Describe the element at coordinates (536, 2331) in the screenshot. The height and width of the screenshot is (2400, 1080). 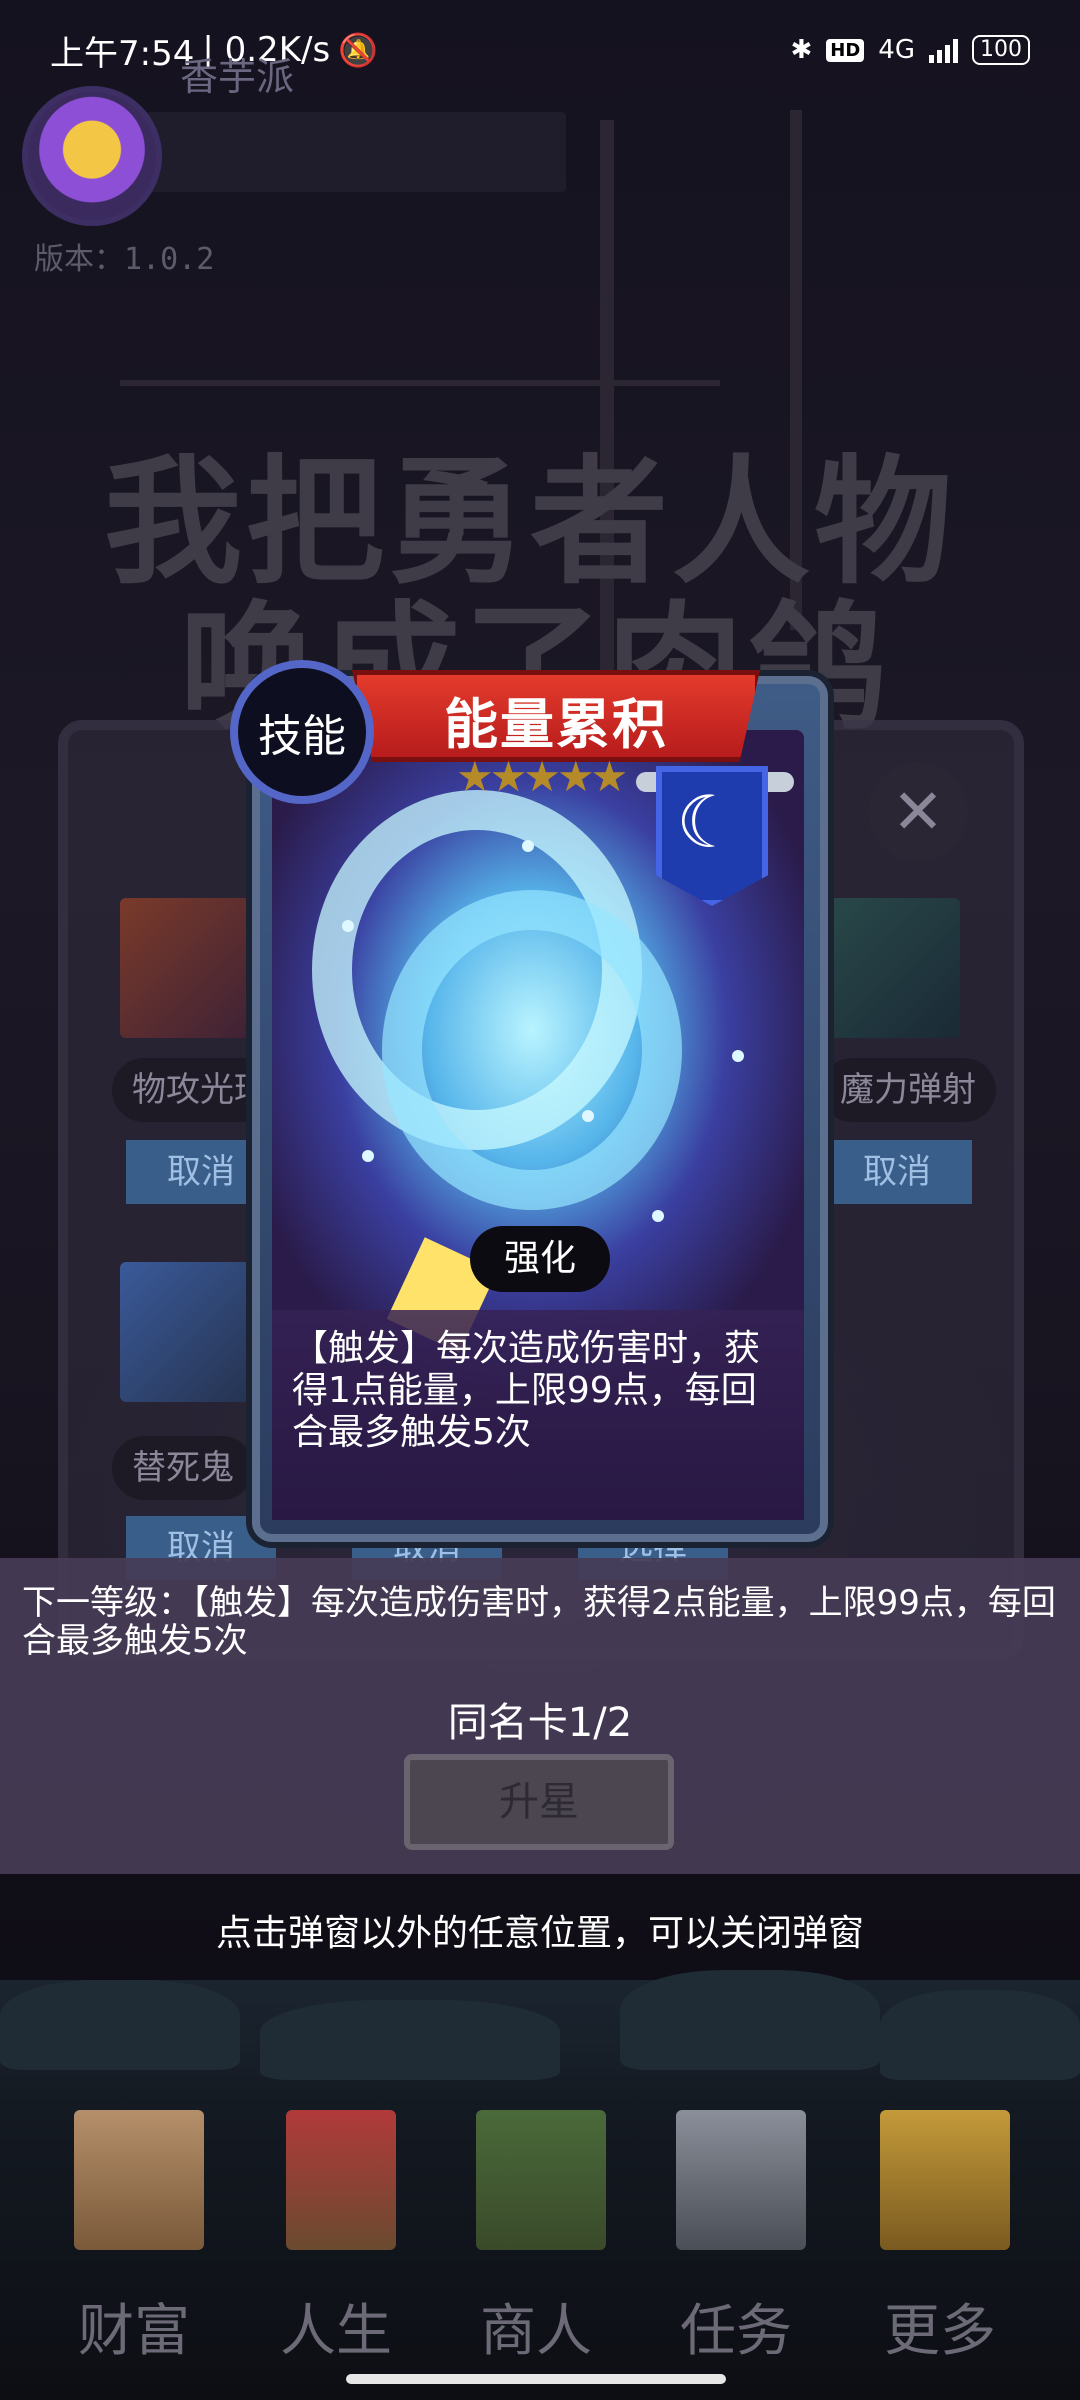
I see `nav-label: 商人` at that location.